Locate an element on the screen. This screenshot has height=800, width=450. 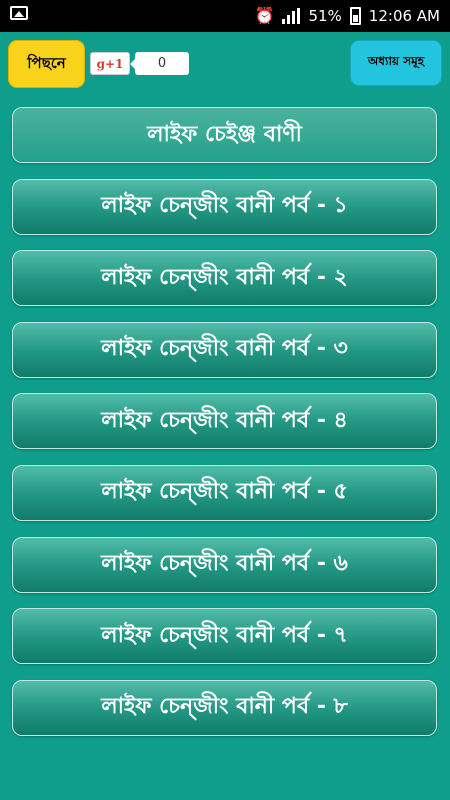
list-item: লাইফ চেন্জীং বানী পর্ব - ৭ is located at coordinates (224, 636).